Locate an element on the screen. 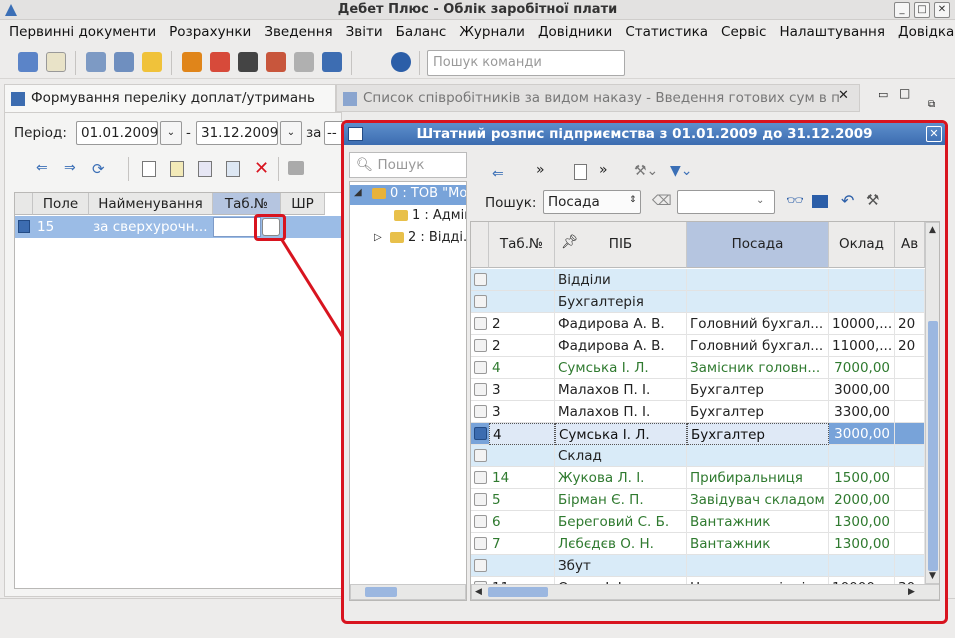  updown-icon: ⇕ is located at coordinates (633, 200).